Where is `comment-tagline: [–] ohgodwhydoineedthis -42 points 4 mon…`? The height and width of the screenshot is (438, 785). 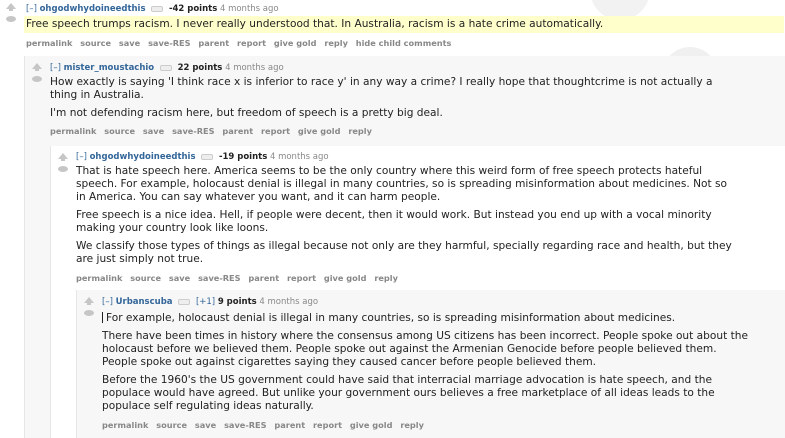 comment-tagline: [–] ohgodwhydoineedthis -42 points 4 mon… is located at coordinates (152, 9).